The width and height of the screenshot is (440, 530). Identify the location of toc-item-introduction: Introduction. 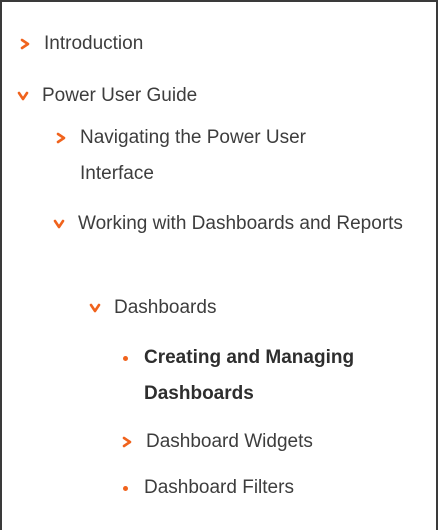
(218, 47).